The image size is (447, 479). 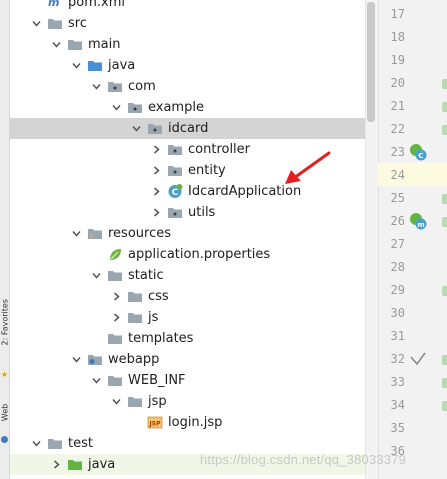 I want to click on tree-row-example: example, so click(x=187, y=107).